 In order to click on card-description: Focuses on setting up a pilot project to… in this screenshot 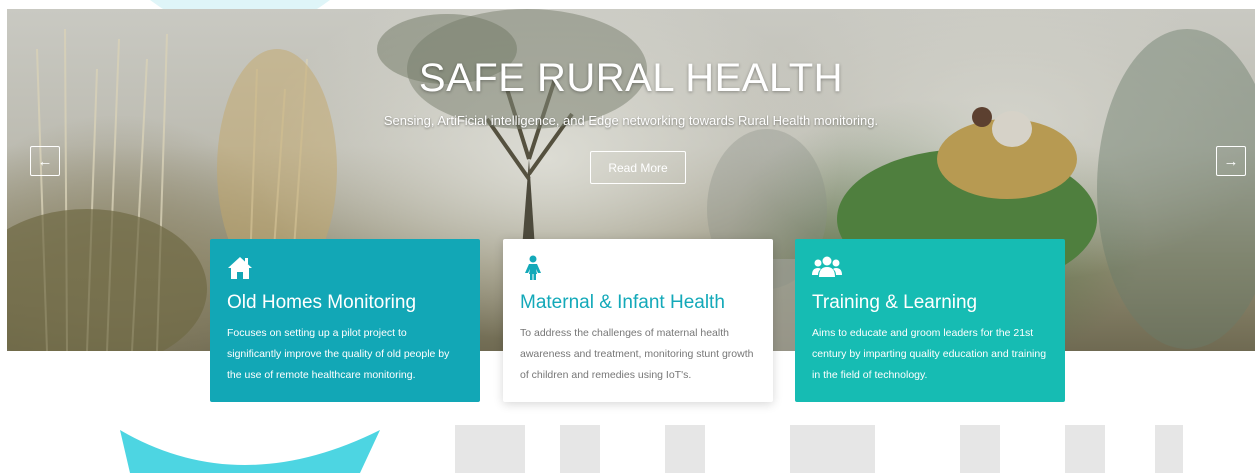, I will do `click(338, 354)`.